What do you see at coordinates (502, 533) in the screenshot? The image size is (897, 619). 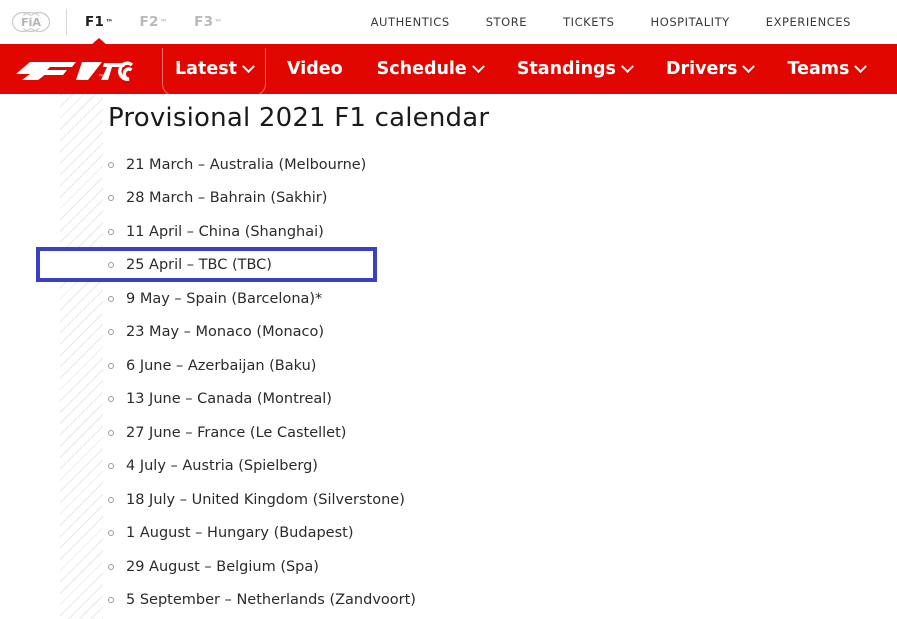 I see `calendar-list-item: 1 August – Hungary (Budapest)` at bounding box center [502, 533].